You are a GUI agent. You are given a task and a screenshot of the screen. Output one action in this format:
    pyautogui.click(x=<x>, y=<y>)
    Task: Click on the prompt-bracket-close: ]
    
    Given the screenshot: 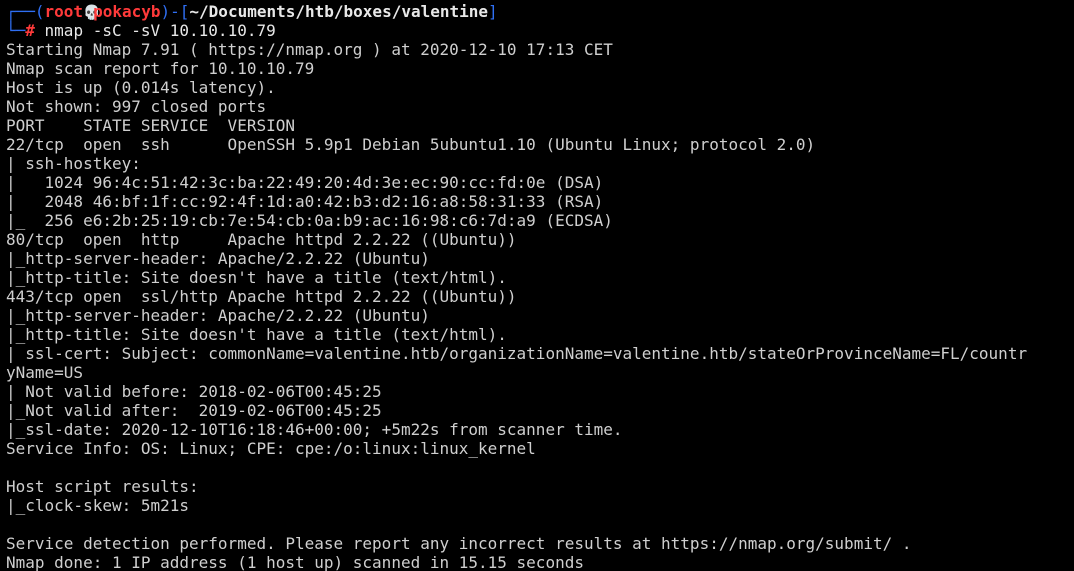 What is the action you would take?
    pyautogui.click(x=493, y=11)
    